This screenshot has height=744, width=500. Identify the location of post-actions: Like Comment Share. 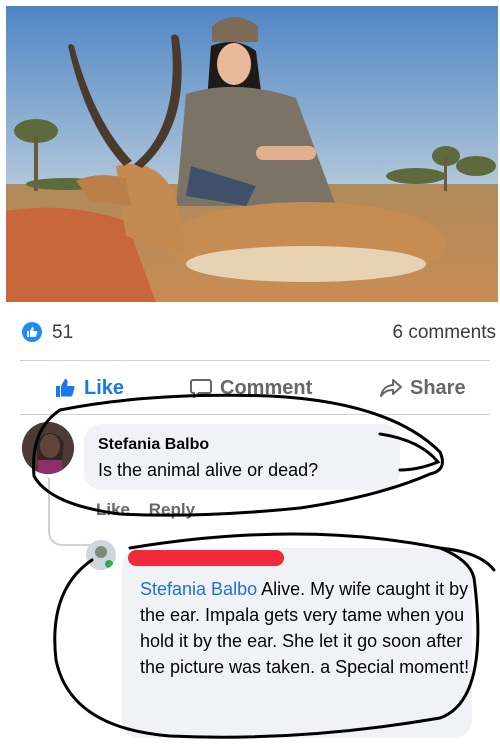
(255, 388).